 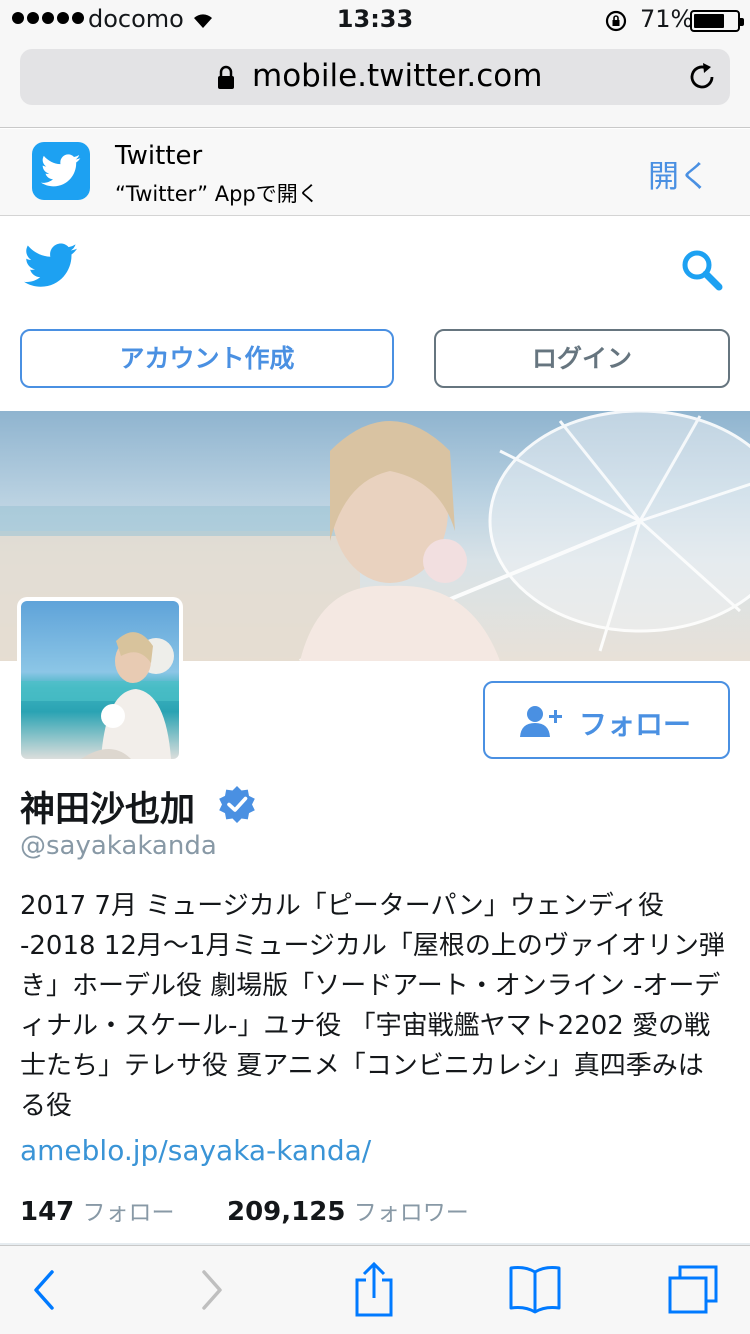 I want to click on search-icon, so click(x=702, y=270).